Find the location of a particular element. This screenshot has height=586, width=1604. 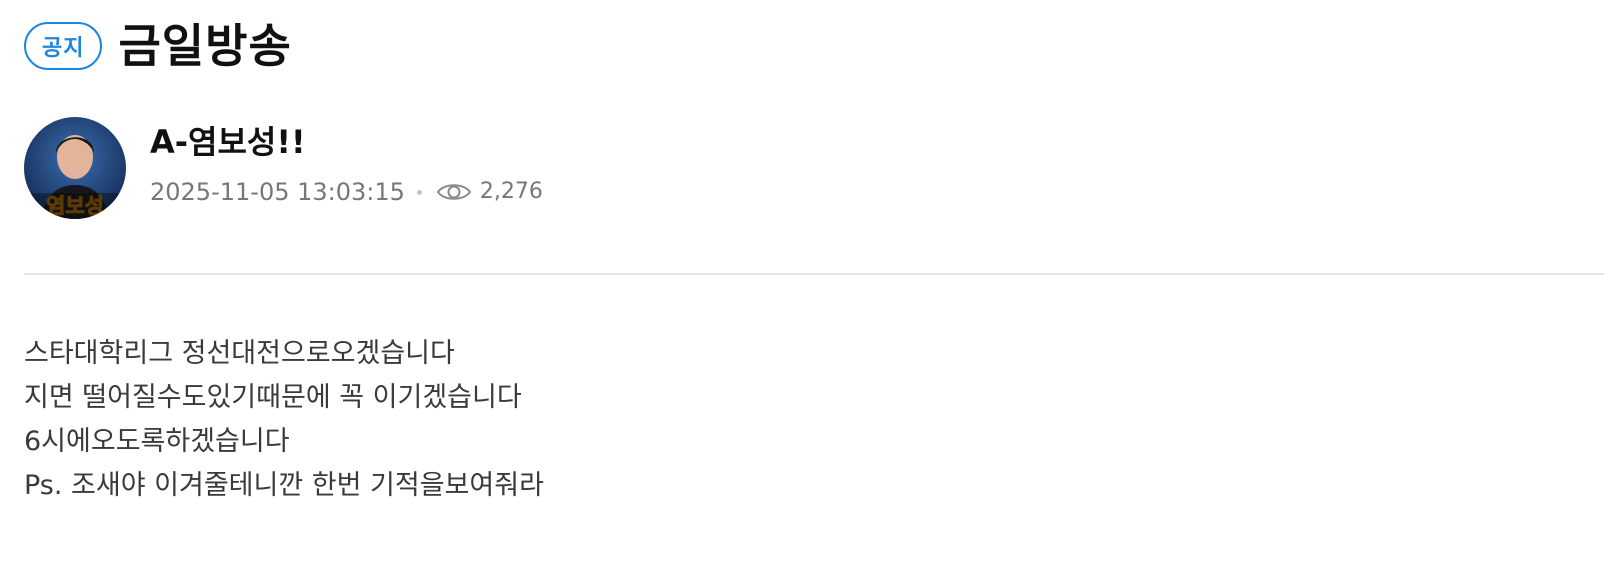

author-avatar: 염보성 is located at coordinates (75, 168).